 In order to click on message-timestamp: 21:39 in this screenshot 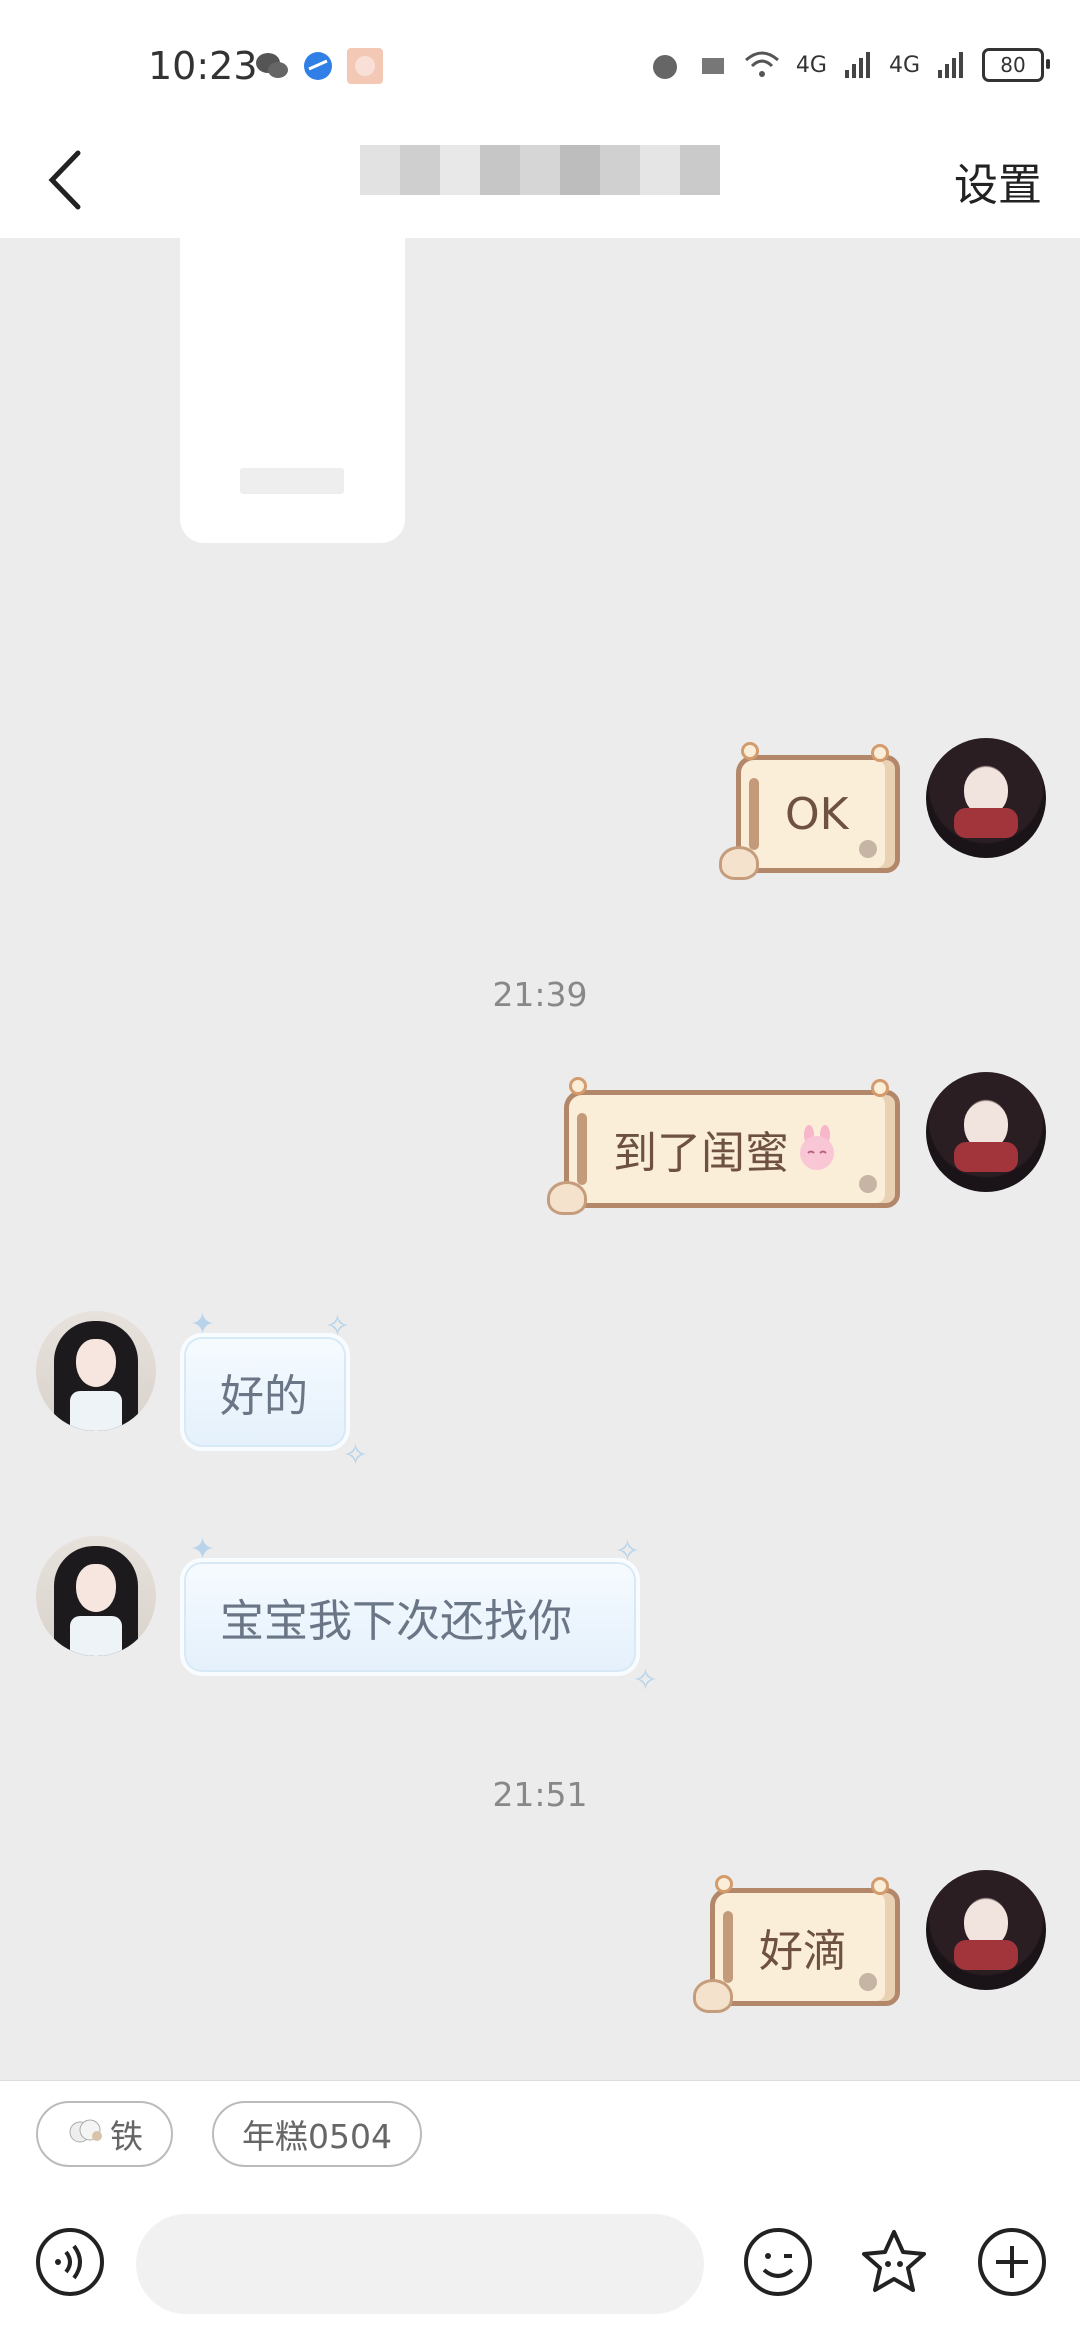, I will do `click(540, 994)`.